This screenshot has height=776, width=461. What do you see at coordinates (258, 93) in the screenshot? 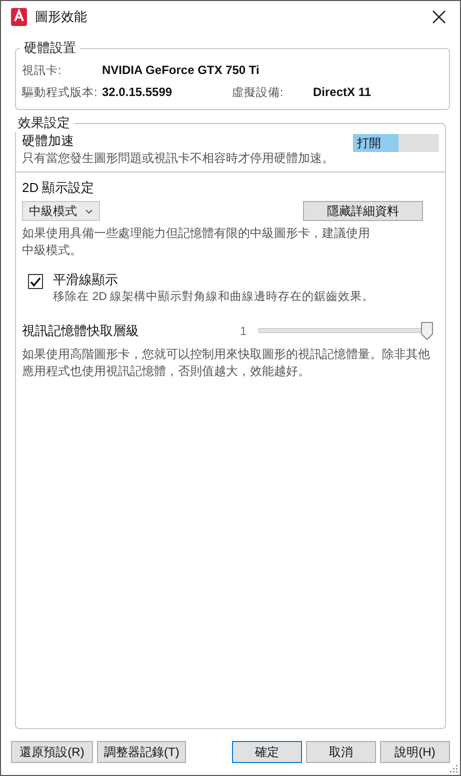
I see `field-label: 虛擬設備:` at bounding box center [258, 93].